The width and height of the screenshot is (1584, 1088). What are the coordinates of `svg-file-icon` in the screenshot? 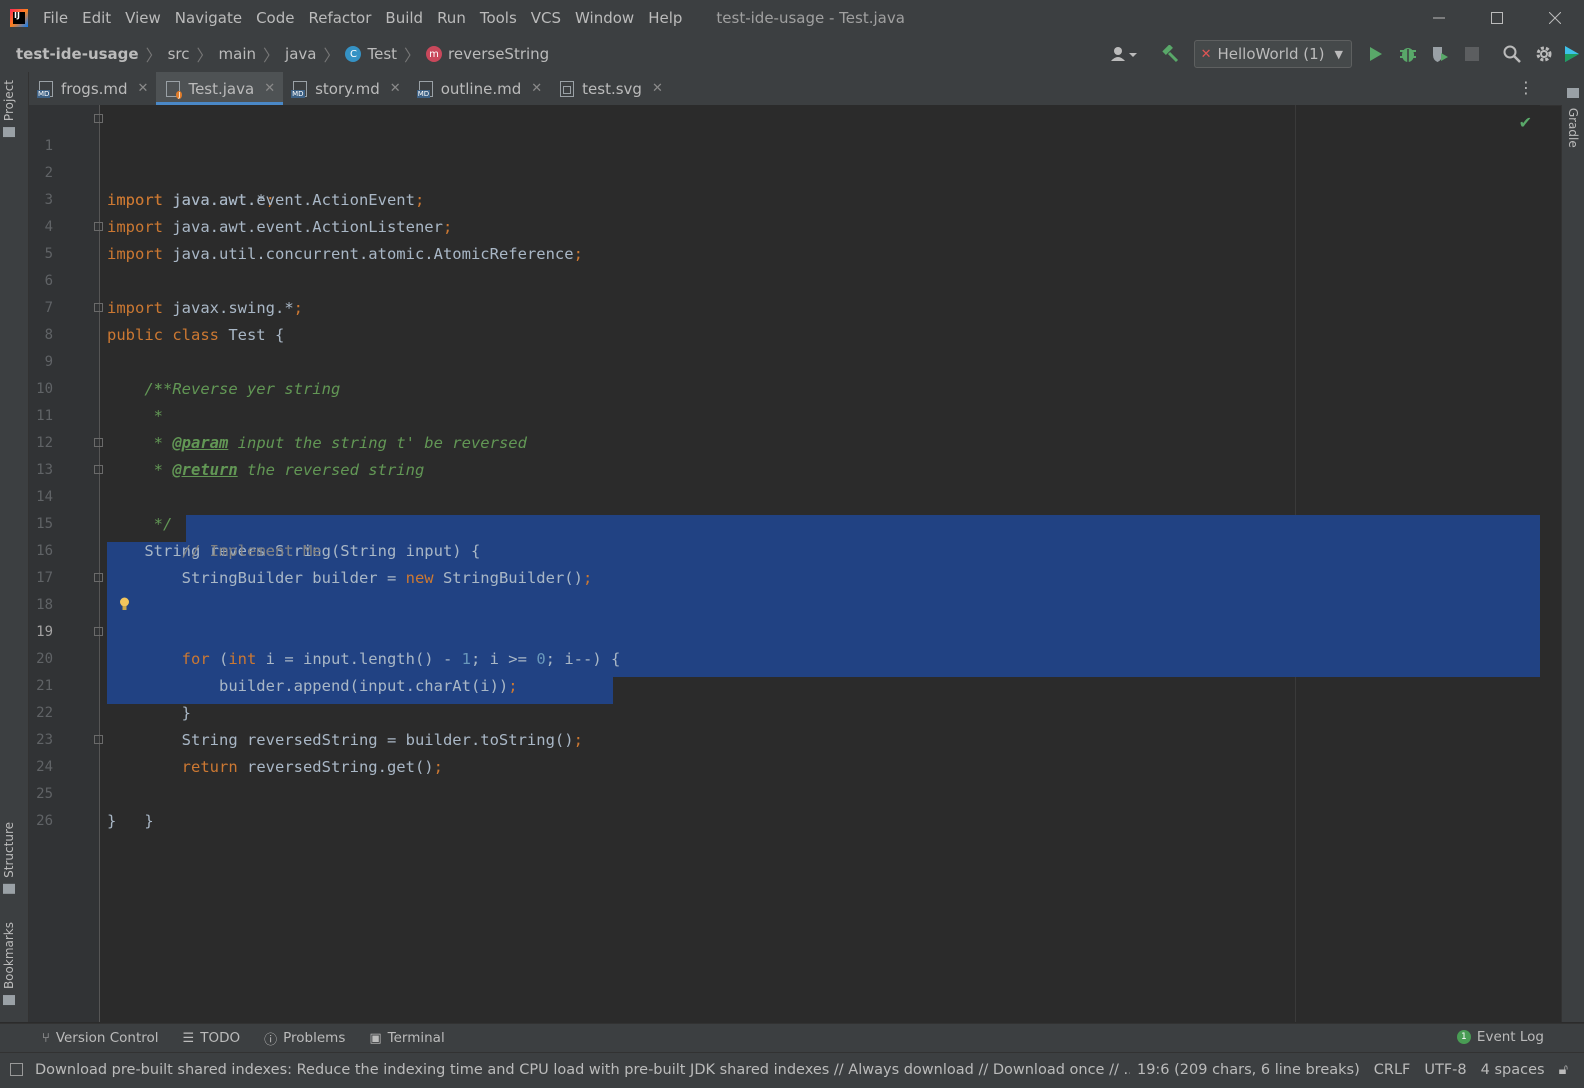 It's located at (567, 88).